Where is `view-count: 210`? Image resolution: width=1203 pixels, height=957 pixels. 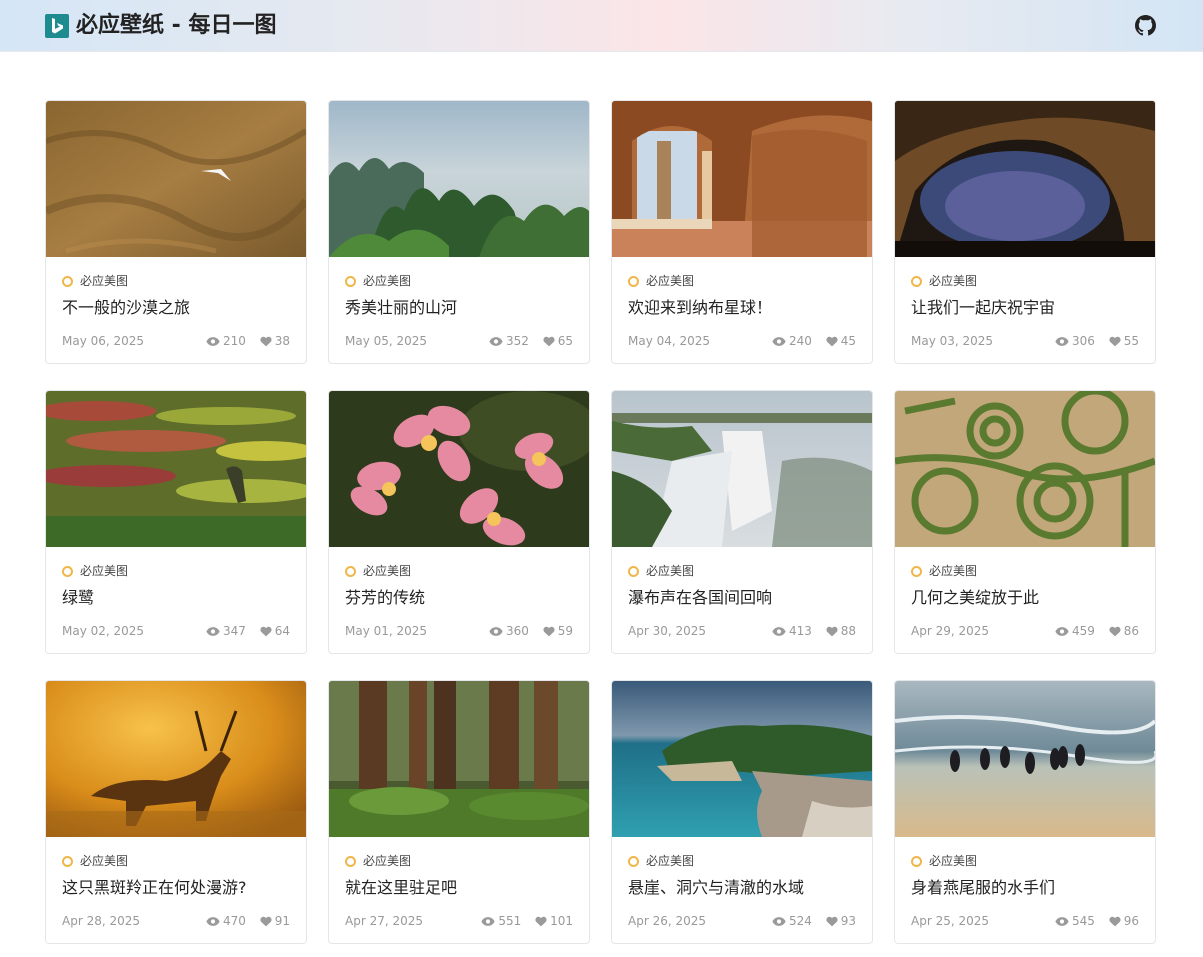 view-count: 210 is located at coordinates (226, 341).